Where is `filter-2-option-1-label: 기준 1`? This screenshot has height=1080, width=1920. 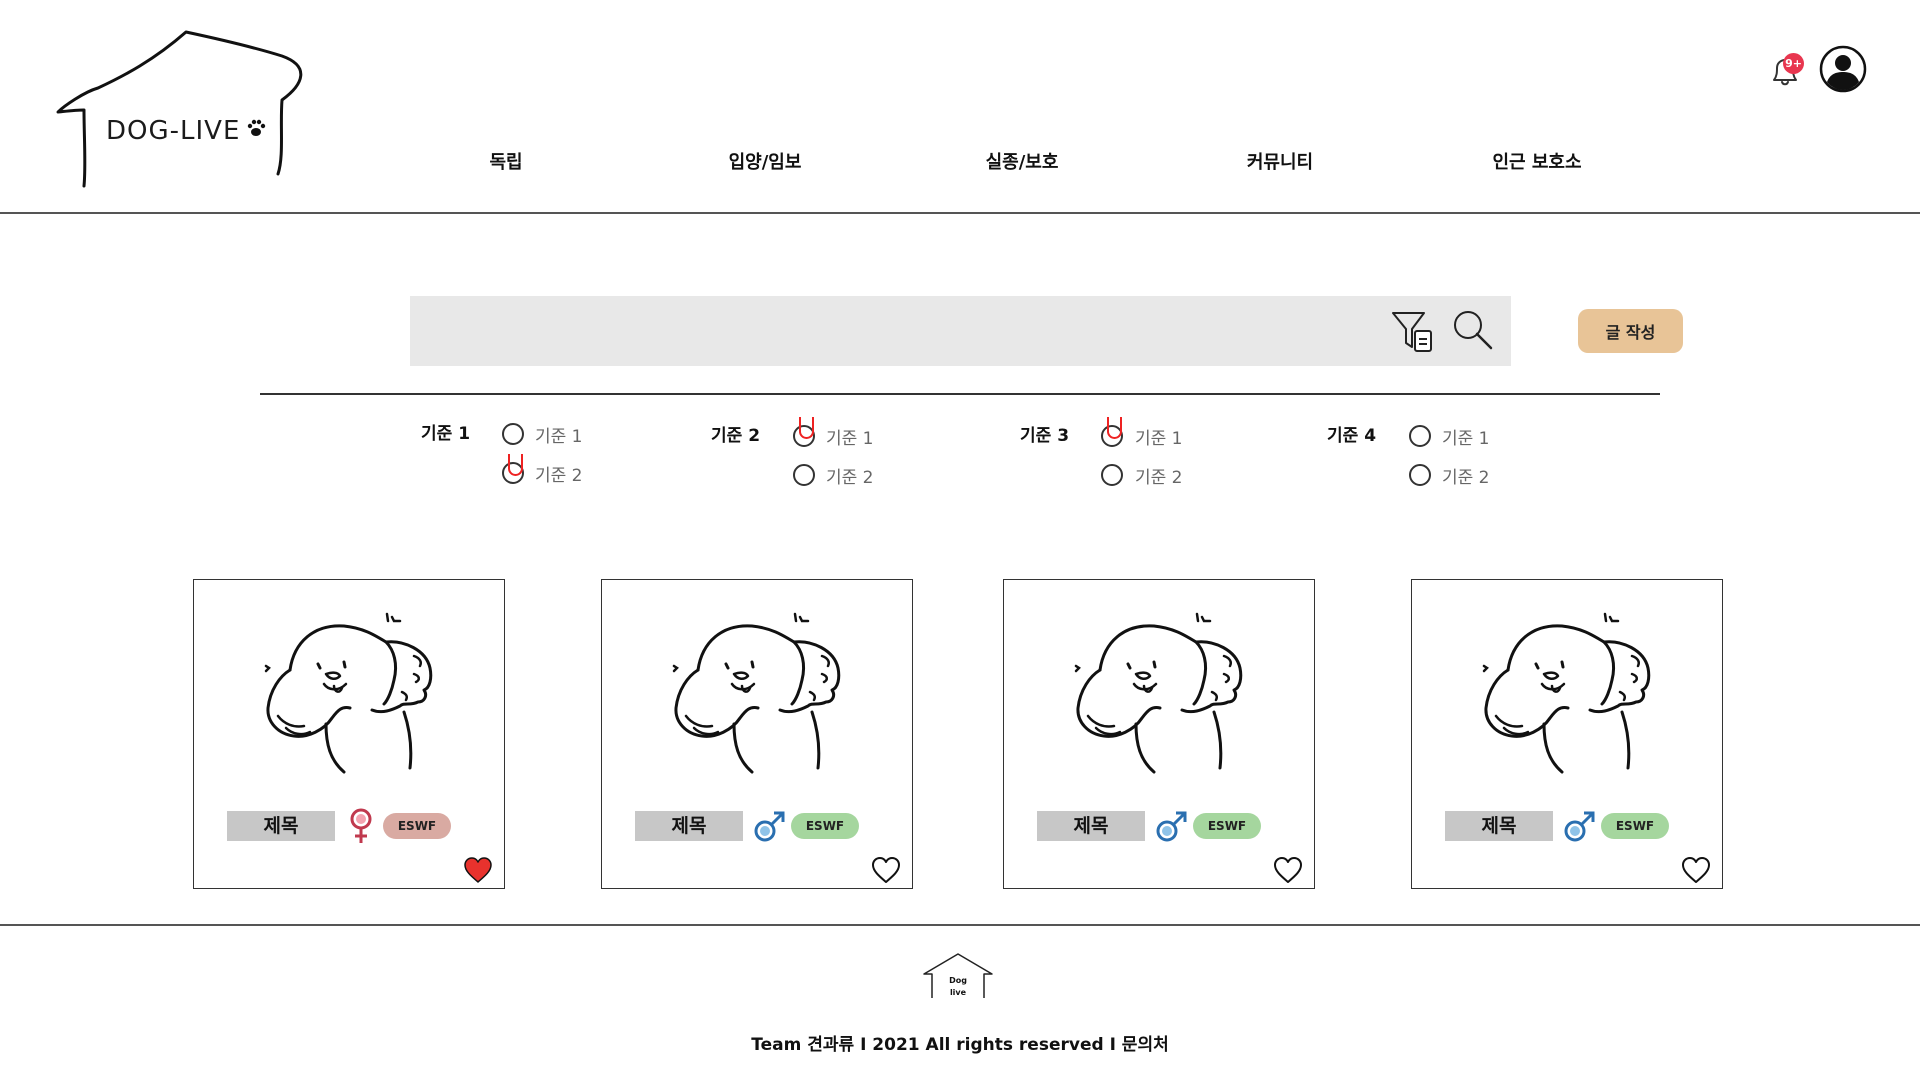 filter-2-option-1-label: 기준 1 is located at coordinates (850, 439).